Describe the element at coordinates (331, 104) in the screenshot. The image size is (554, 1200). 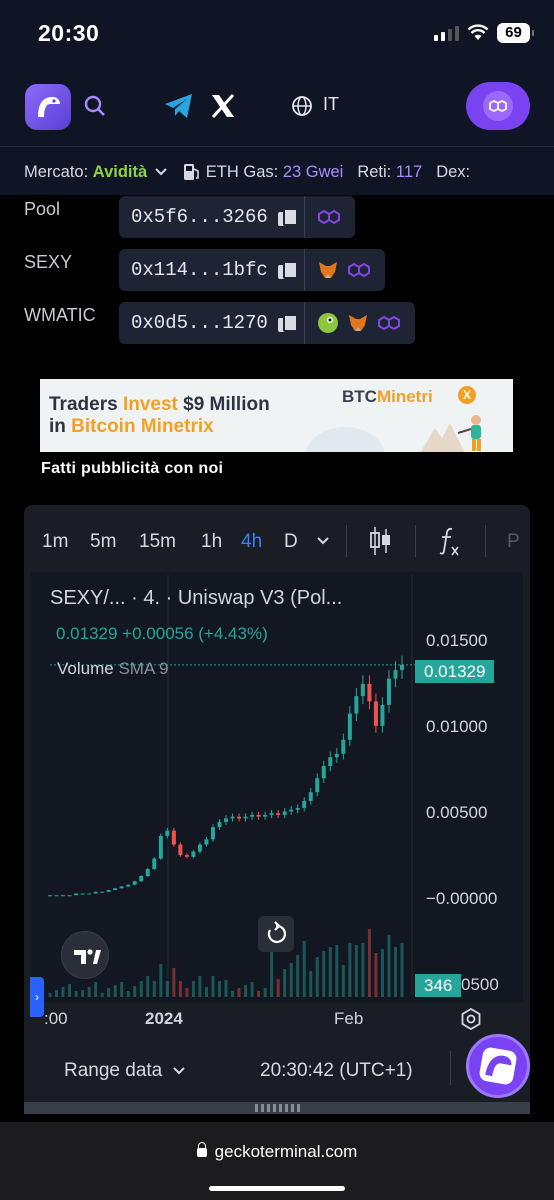
I see `language-selector: IT` at that location.